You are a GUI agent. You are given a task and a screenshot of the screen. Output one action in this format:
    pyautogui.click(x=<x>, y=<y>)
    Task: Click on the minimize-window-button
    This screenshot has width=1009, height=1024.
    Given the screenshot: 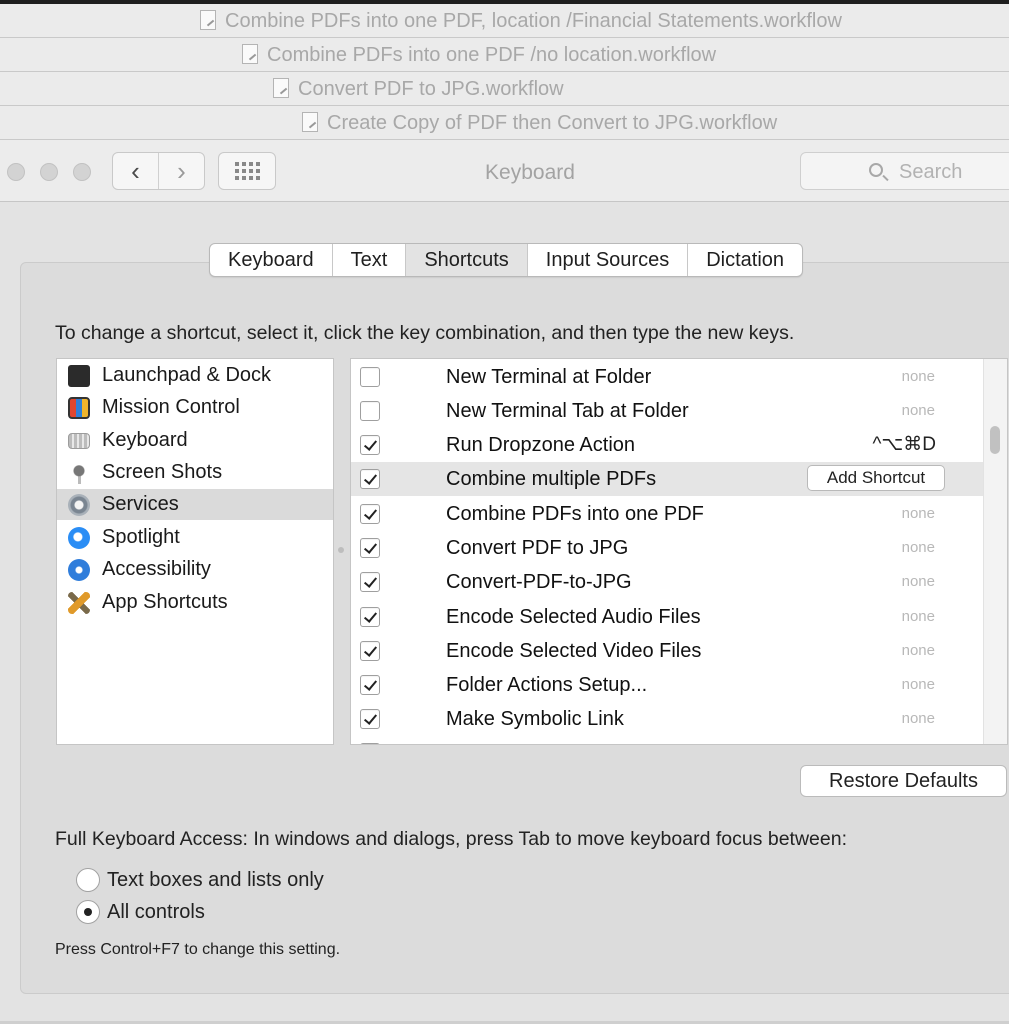 What is the action you would take?
    pyautogui.click(x=49, y=172)
    